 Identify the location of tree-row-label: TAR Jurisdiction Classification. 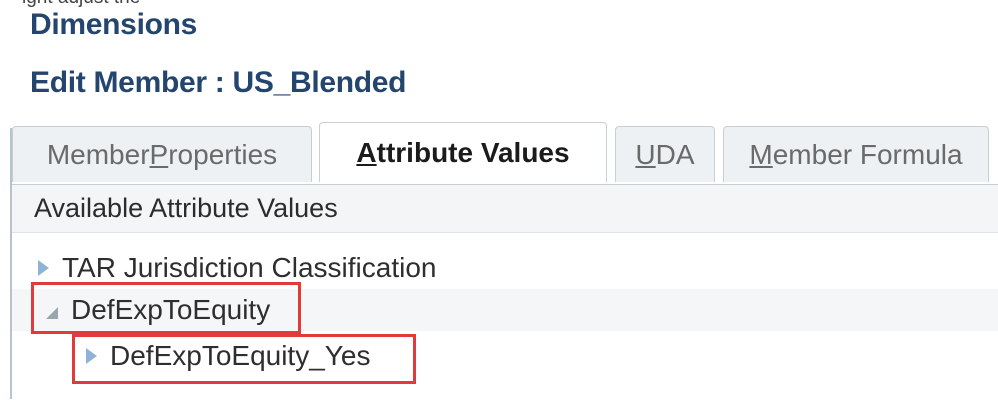
(249, 267).